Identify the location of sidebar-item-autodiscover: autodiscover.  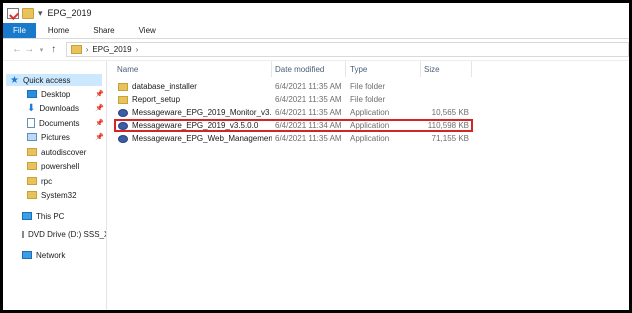
(56, 152).